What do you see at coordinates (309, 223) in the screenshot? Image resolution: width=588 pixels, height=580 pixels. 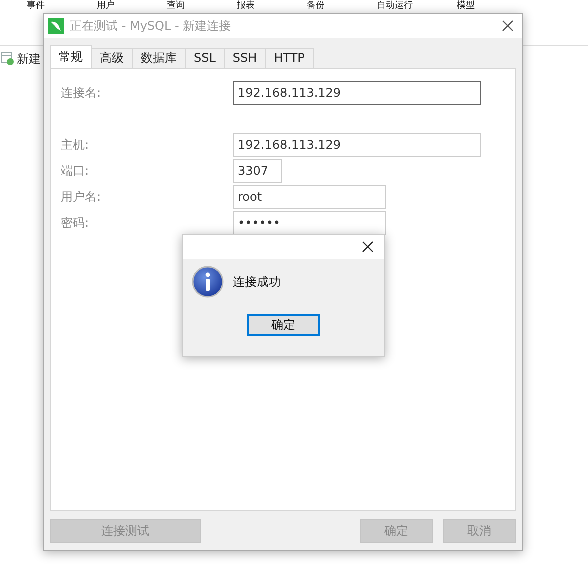 I see `input-field: ••••••` at bounding box center [309, 223].